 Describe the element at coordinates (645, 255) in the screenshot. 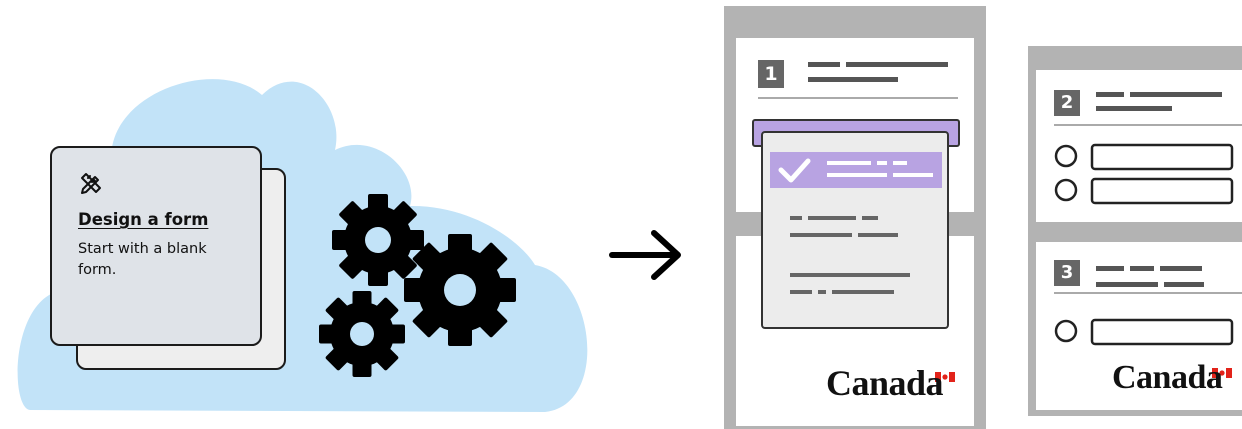

I see `arrow-right-icon` at that location.